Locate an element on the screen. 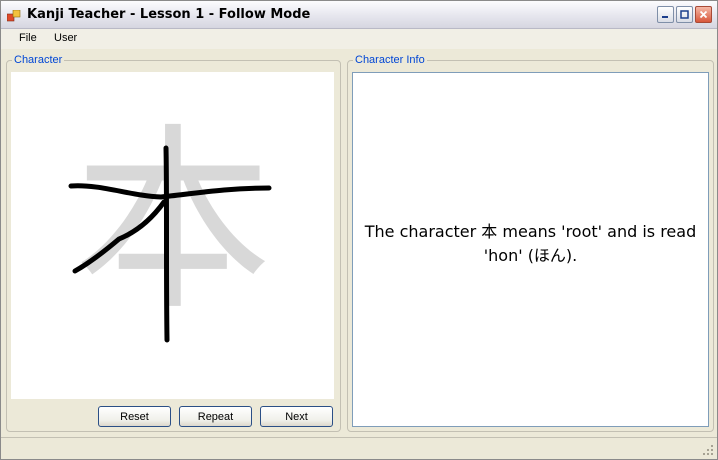 The width and height of the screenshot is (718, 460). reset-button: Reset is located at coordinates (134, 416).